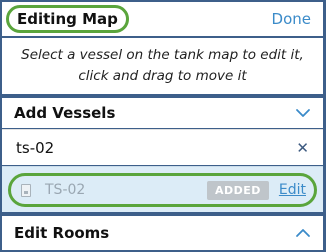 Image resolution: width=326 pixels, height=252 pixels. Describe the element at coordinates (291, 19) in the screenshot. I see `done-button: Done` at that location.